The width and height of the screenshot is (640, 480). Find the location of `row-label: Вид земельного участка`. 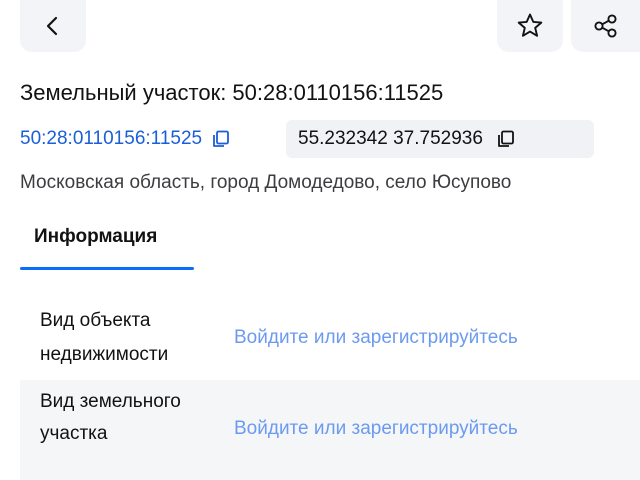

row-label: Вид земельного участка is located at coordinates (110, 417).